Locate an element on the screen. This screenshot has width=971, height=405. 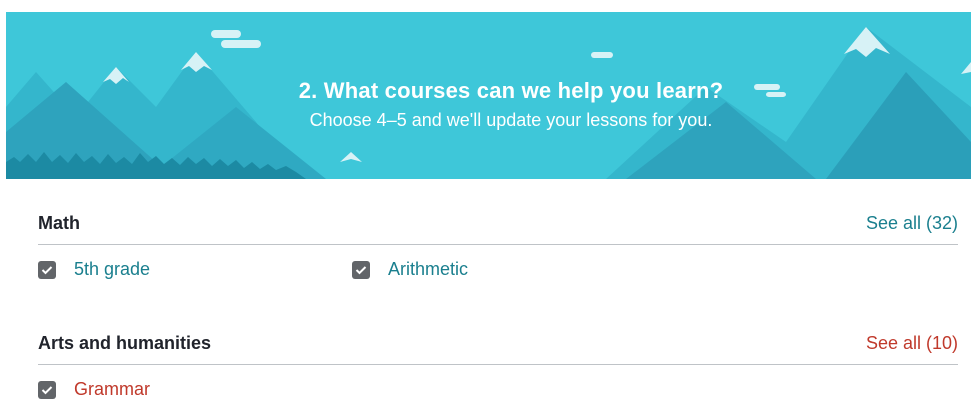
course-label: Grammar is located at coordinates (112, 389).